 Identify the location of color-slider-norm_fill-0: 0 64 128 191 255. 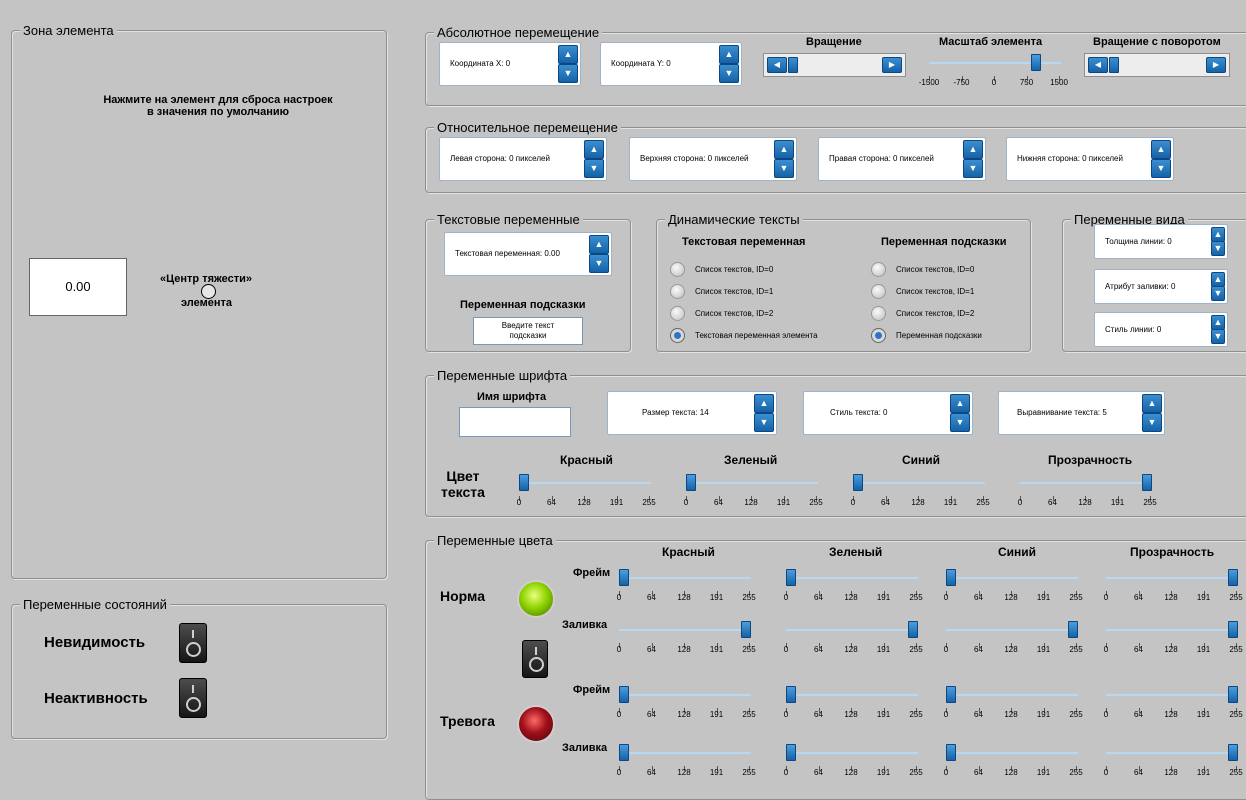
(686, 637).